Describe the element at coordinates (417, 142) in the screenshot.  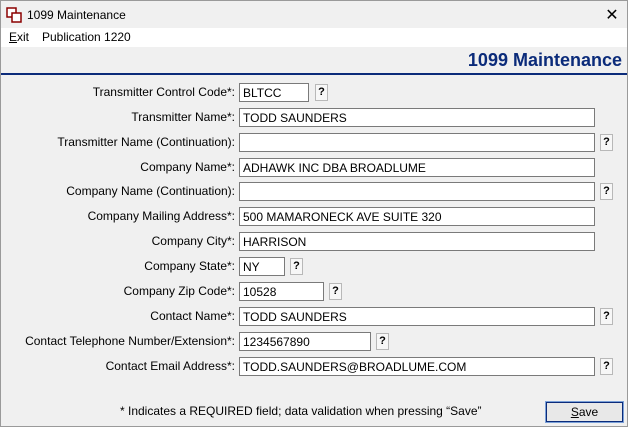
I see `transmitter-name-continuation-input` at that location.